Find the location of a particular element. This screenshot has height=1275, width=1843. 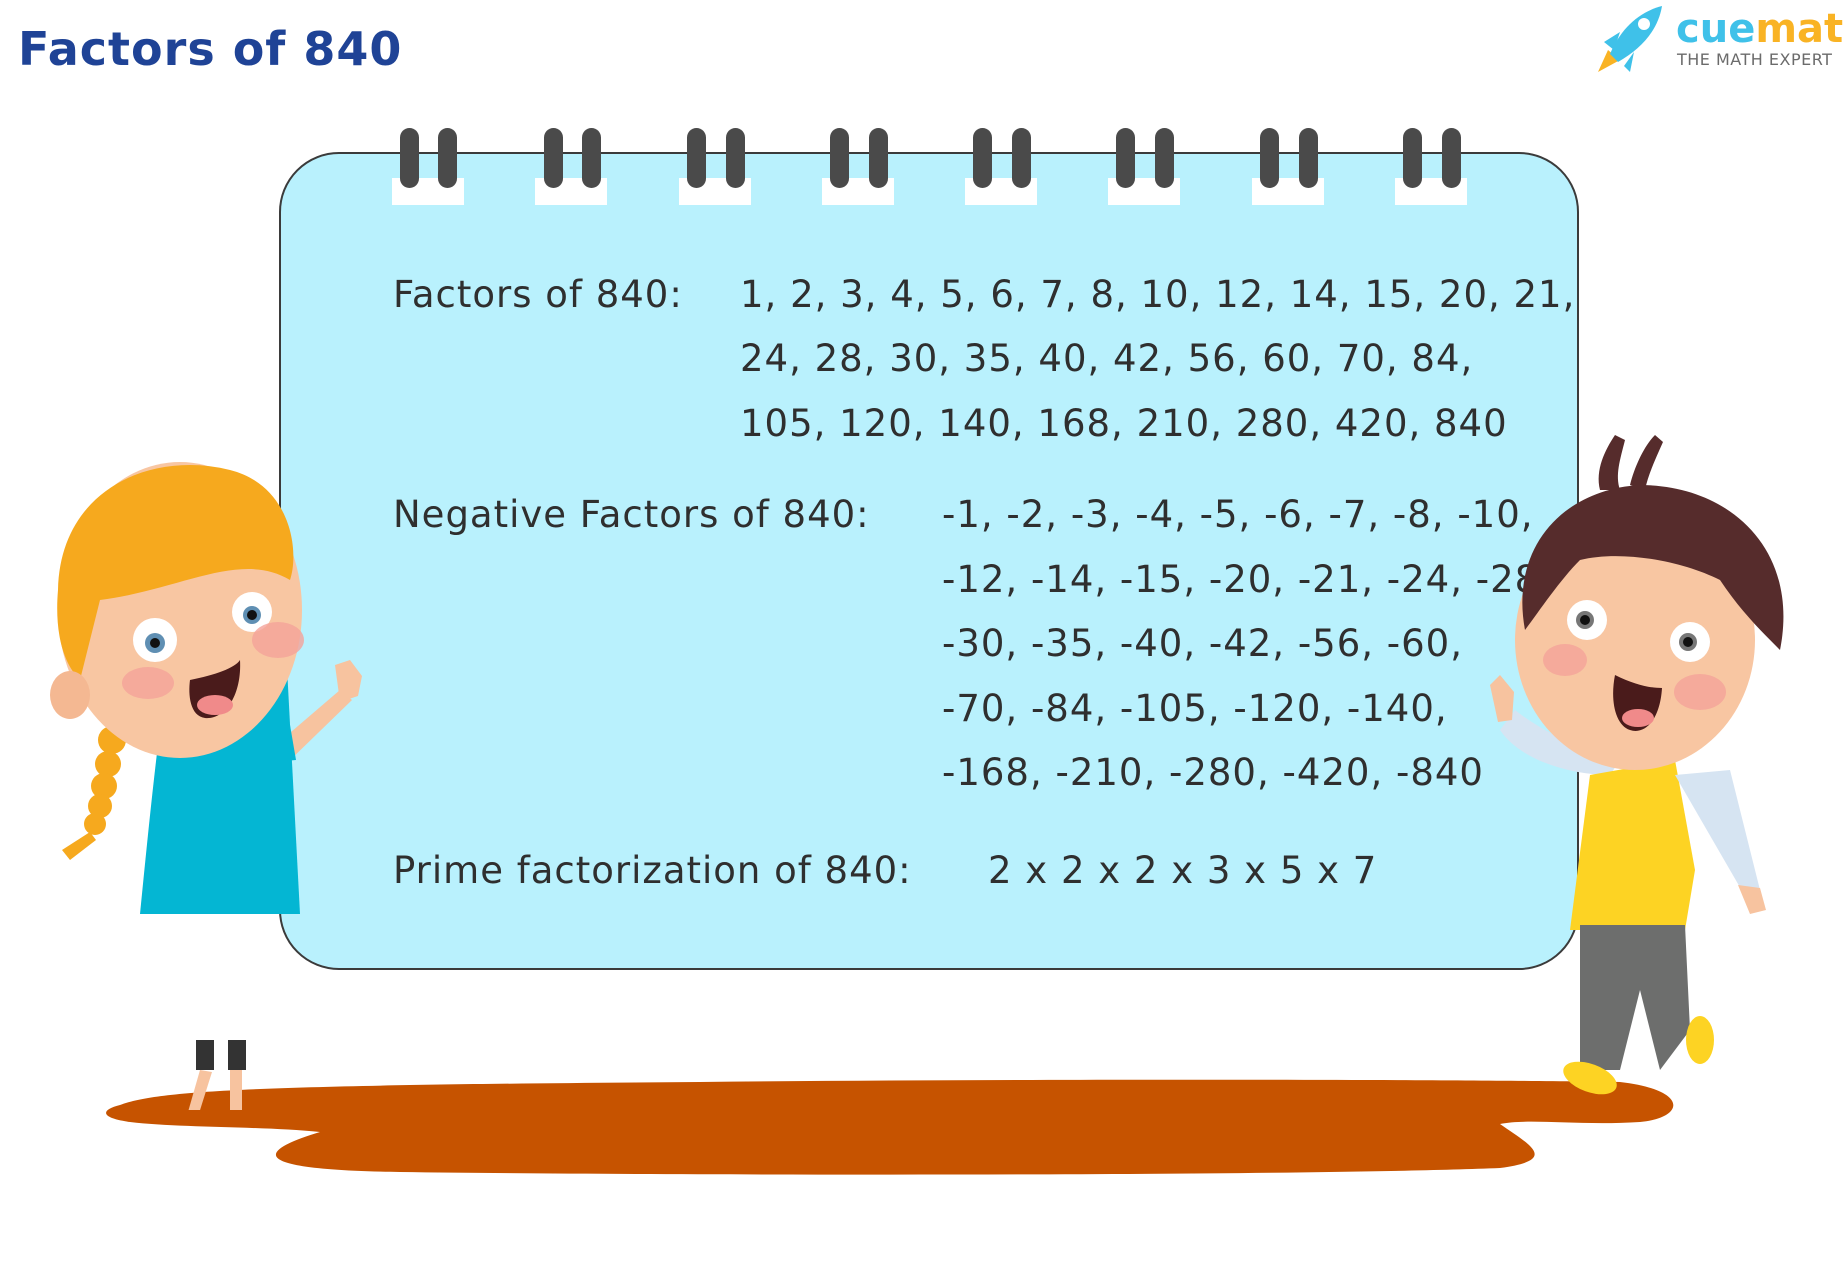

negative-factors-line: -12, -14, -15, -20, -21, -24, -28, is located at coordinates (1247, 579).